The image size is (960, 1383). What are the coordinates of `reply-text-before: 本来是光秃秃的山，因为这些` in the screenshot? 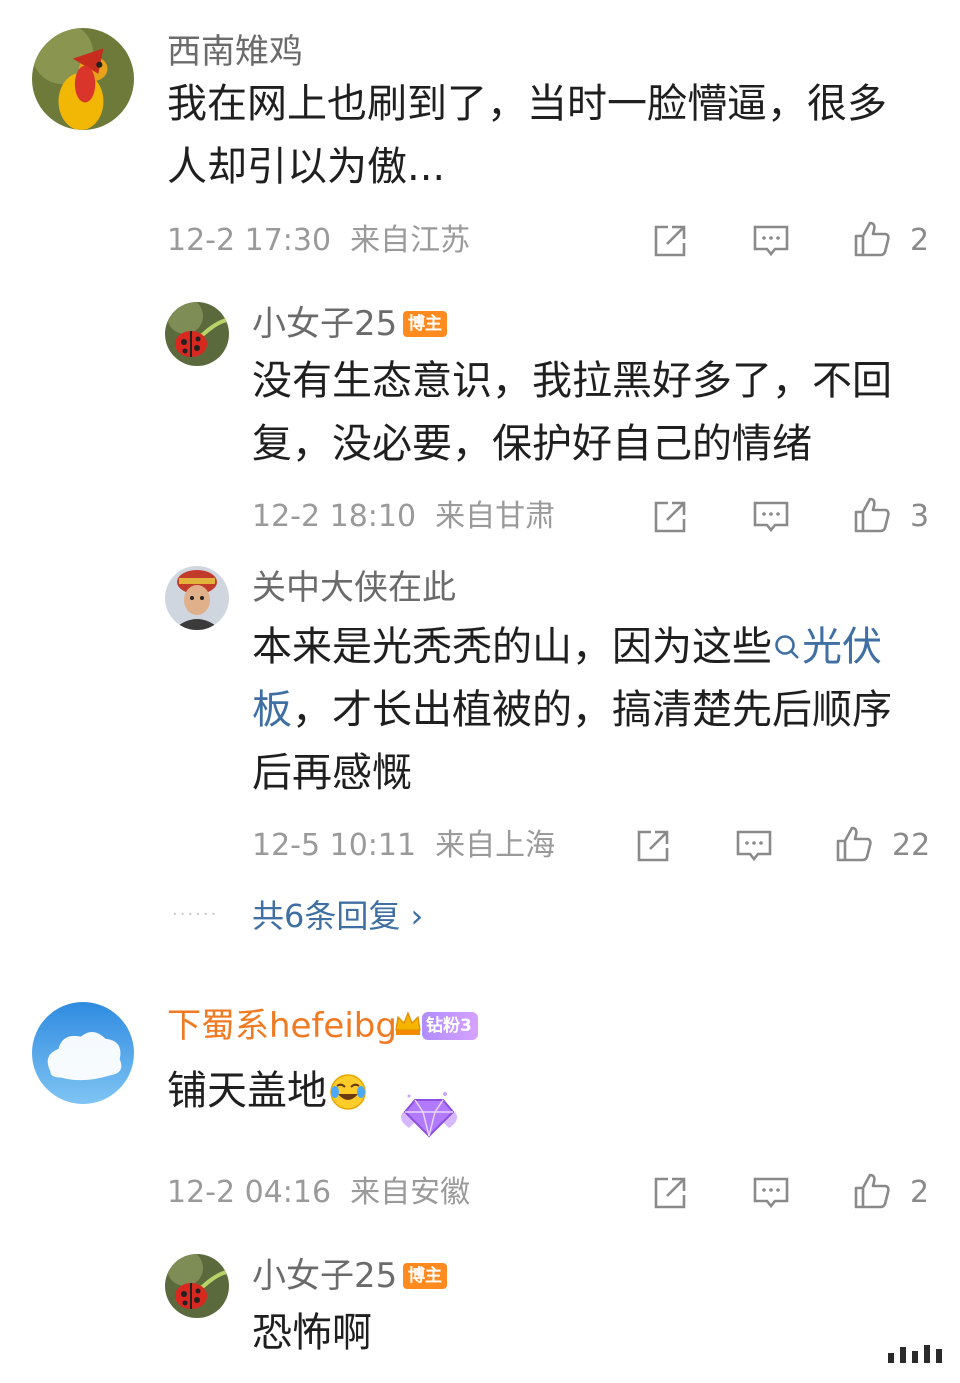 It's located at (512, 647).